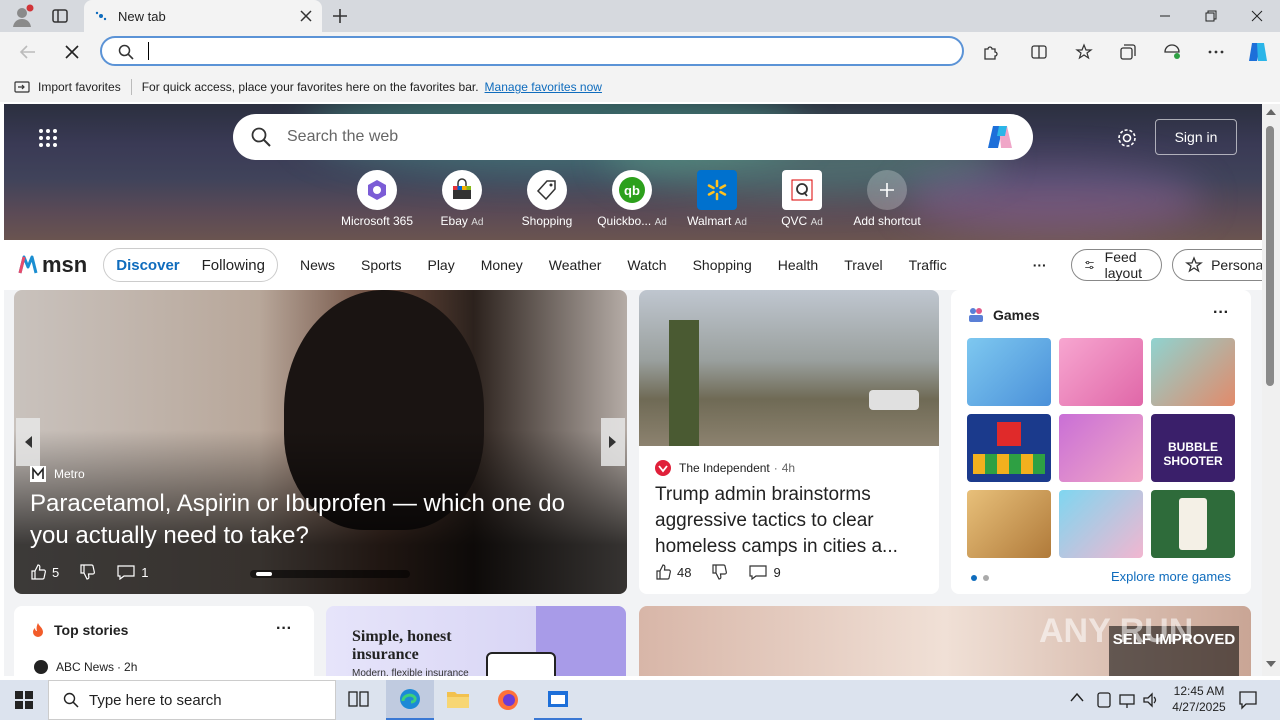 The image size is (1280, 720). What do you see at coordinates (28, 52) in the screenshot?
I see `back-button` at bounding box center [28, 52].